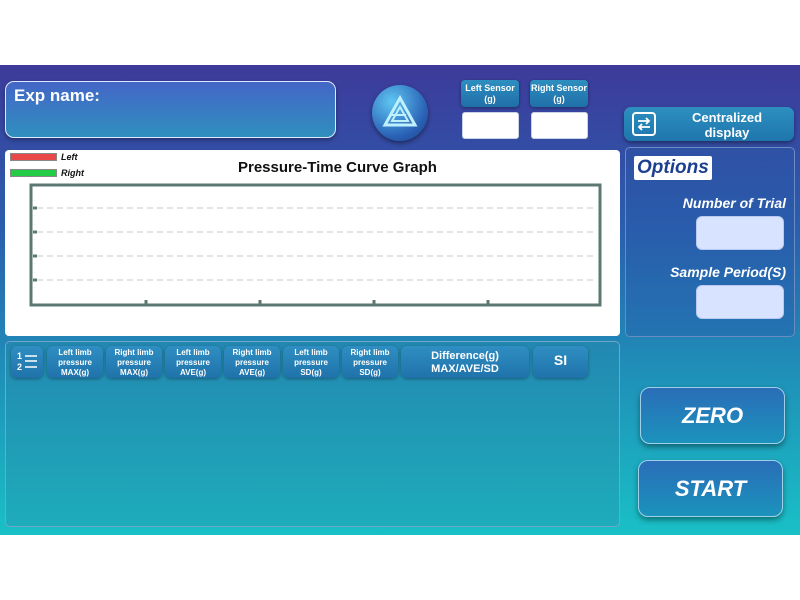 This screenshot has height=600, width=800. Describe the element at coordinates (315, 245) in the screenshot. I see `plot-area` at that location.